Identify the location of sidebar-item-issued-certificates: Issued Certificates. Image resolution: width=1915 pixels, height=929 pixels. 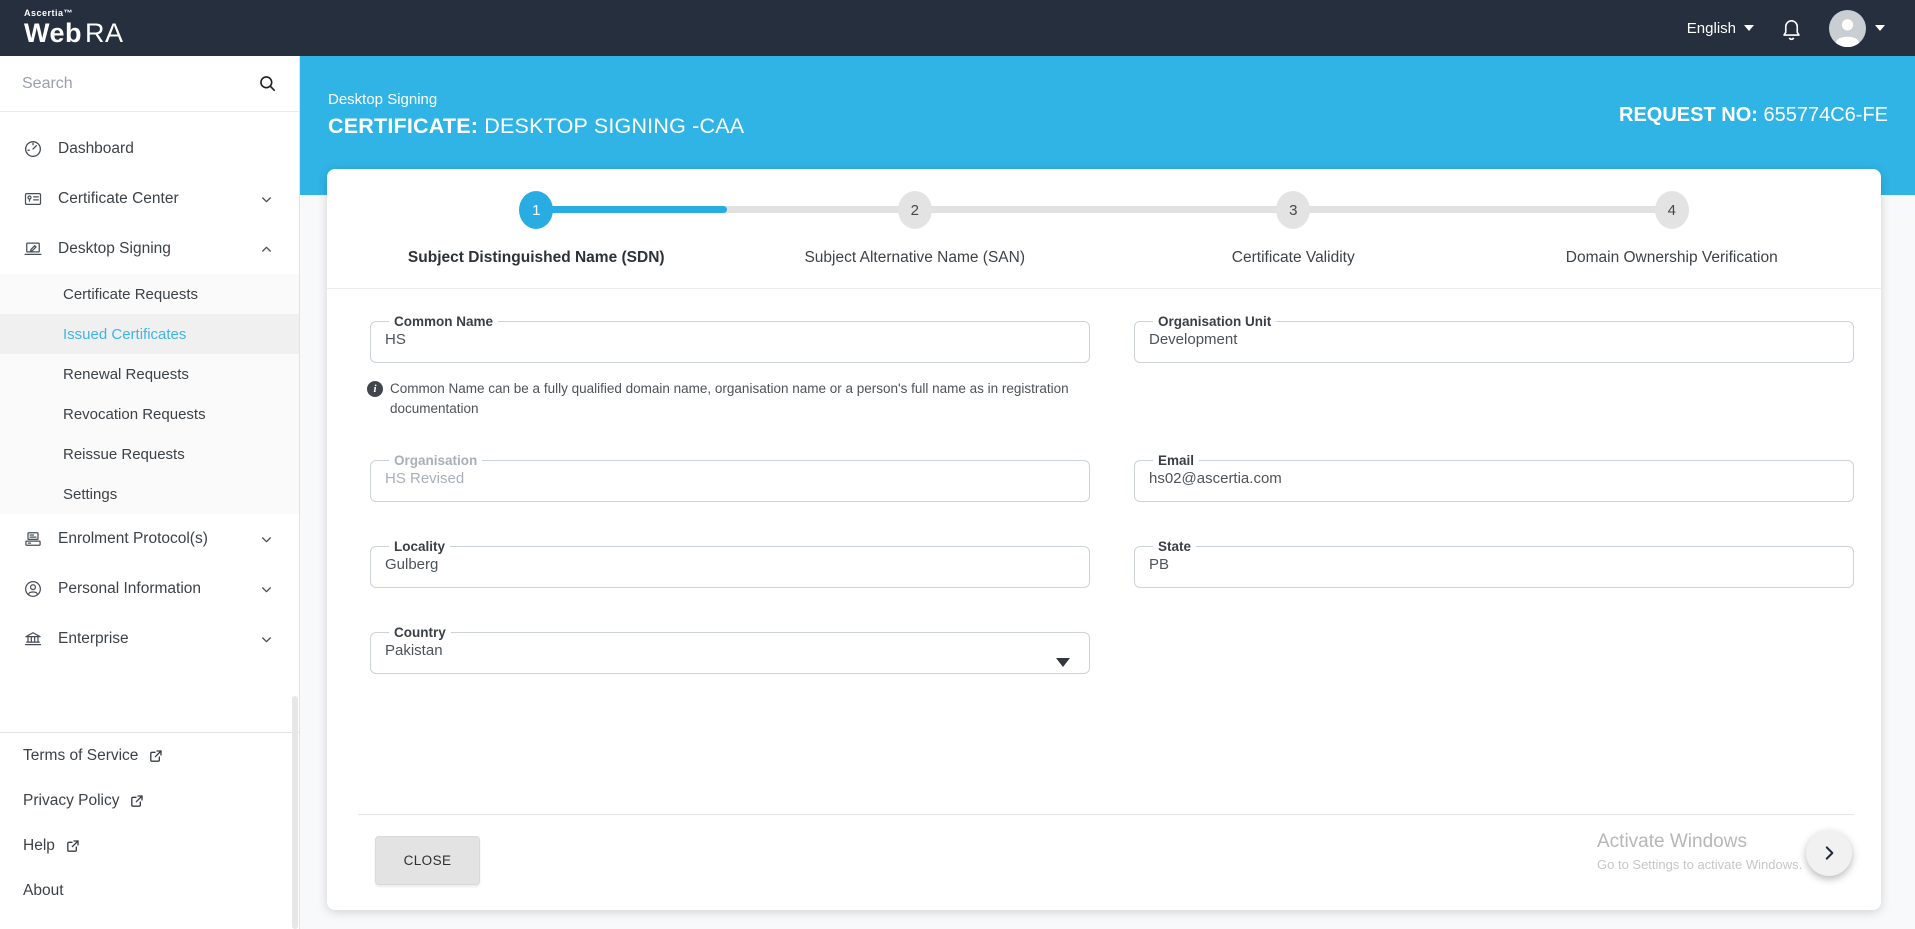
(149, 334).